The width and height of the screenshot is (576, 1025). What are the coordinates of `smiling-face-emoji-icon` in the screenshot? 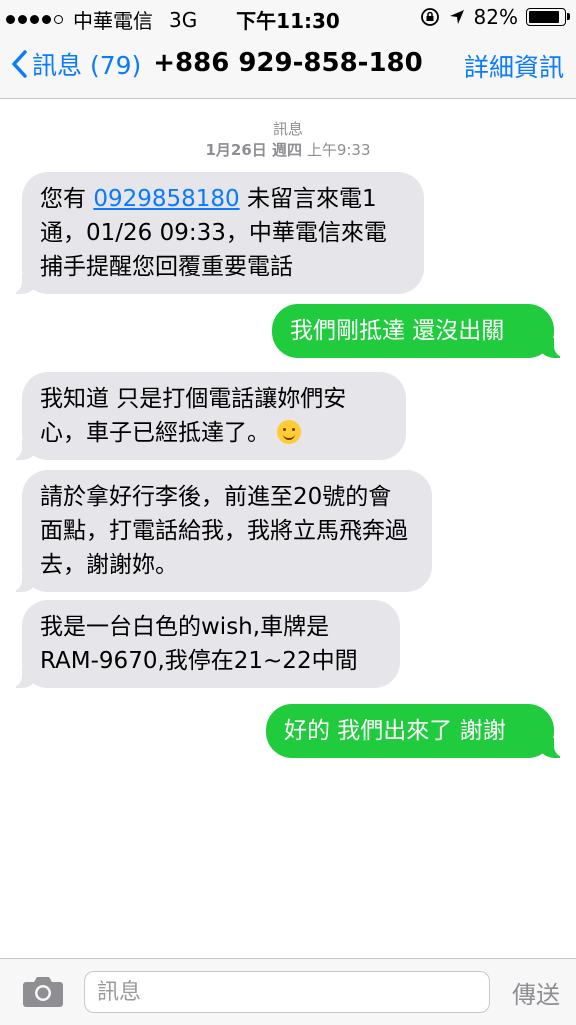 It's located at (289, 432).